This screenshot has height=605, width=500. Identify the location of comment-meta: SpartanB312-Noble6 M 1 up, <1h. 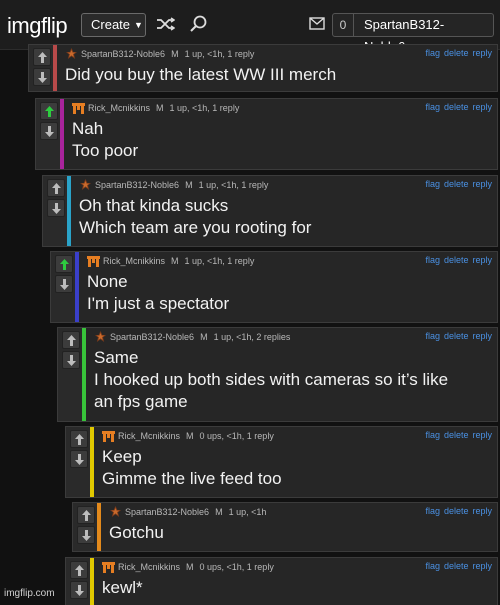
(187, 513).